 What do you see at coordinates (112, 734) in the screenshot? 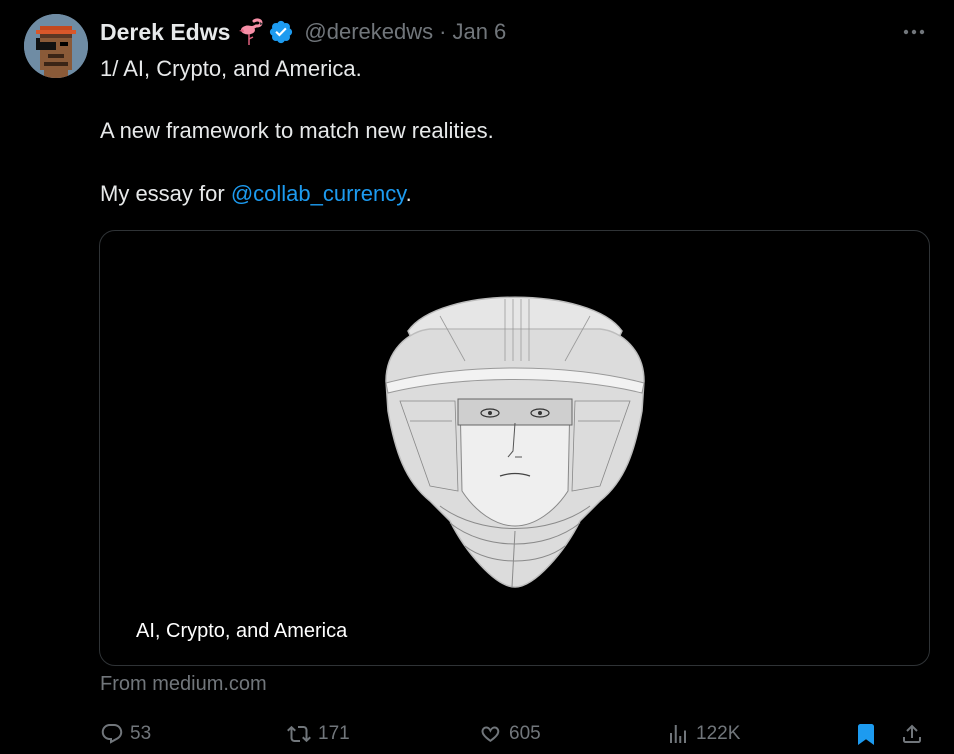
I see `reply-icon` at bounding box center [112, 734].